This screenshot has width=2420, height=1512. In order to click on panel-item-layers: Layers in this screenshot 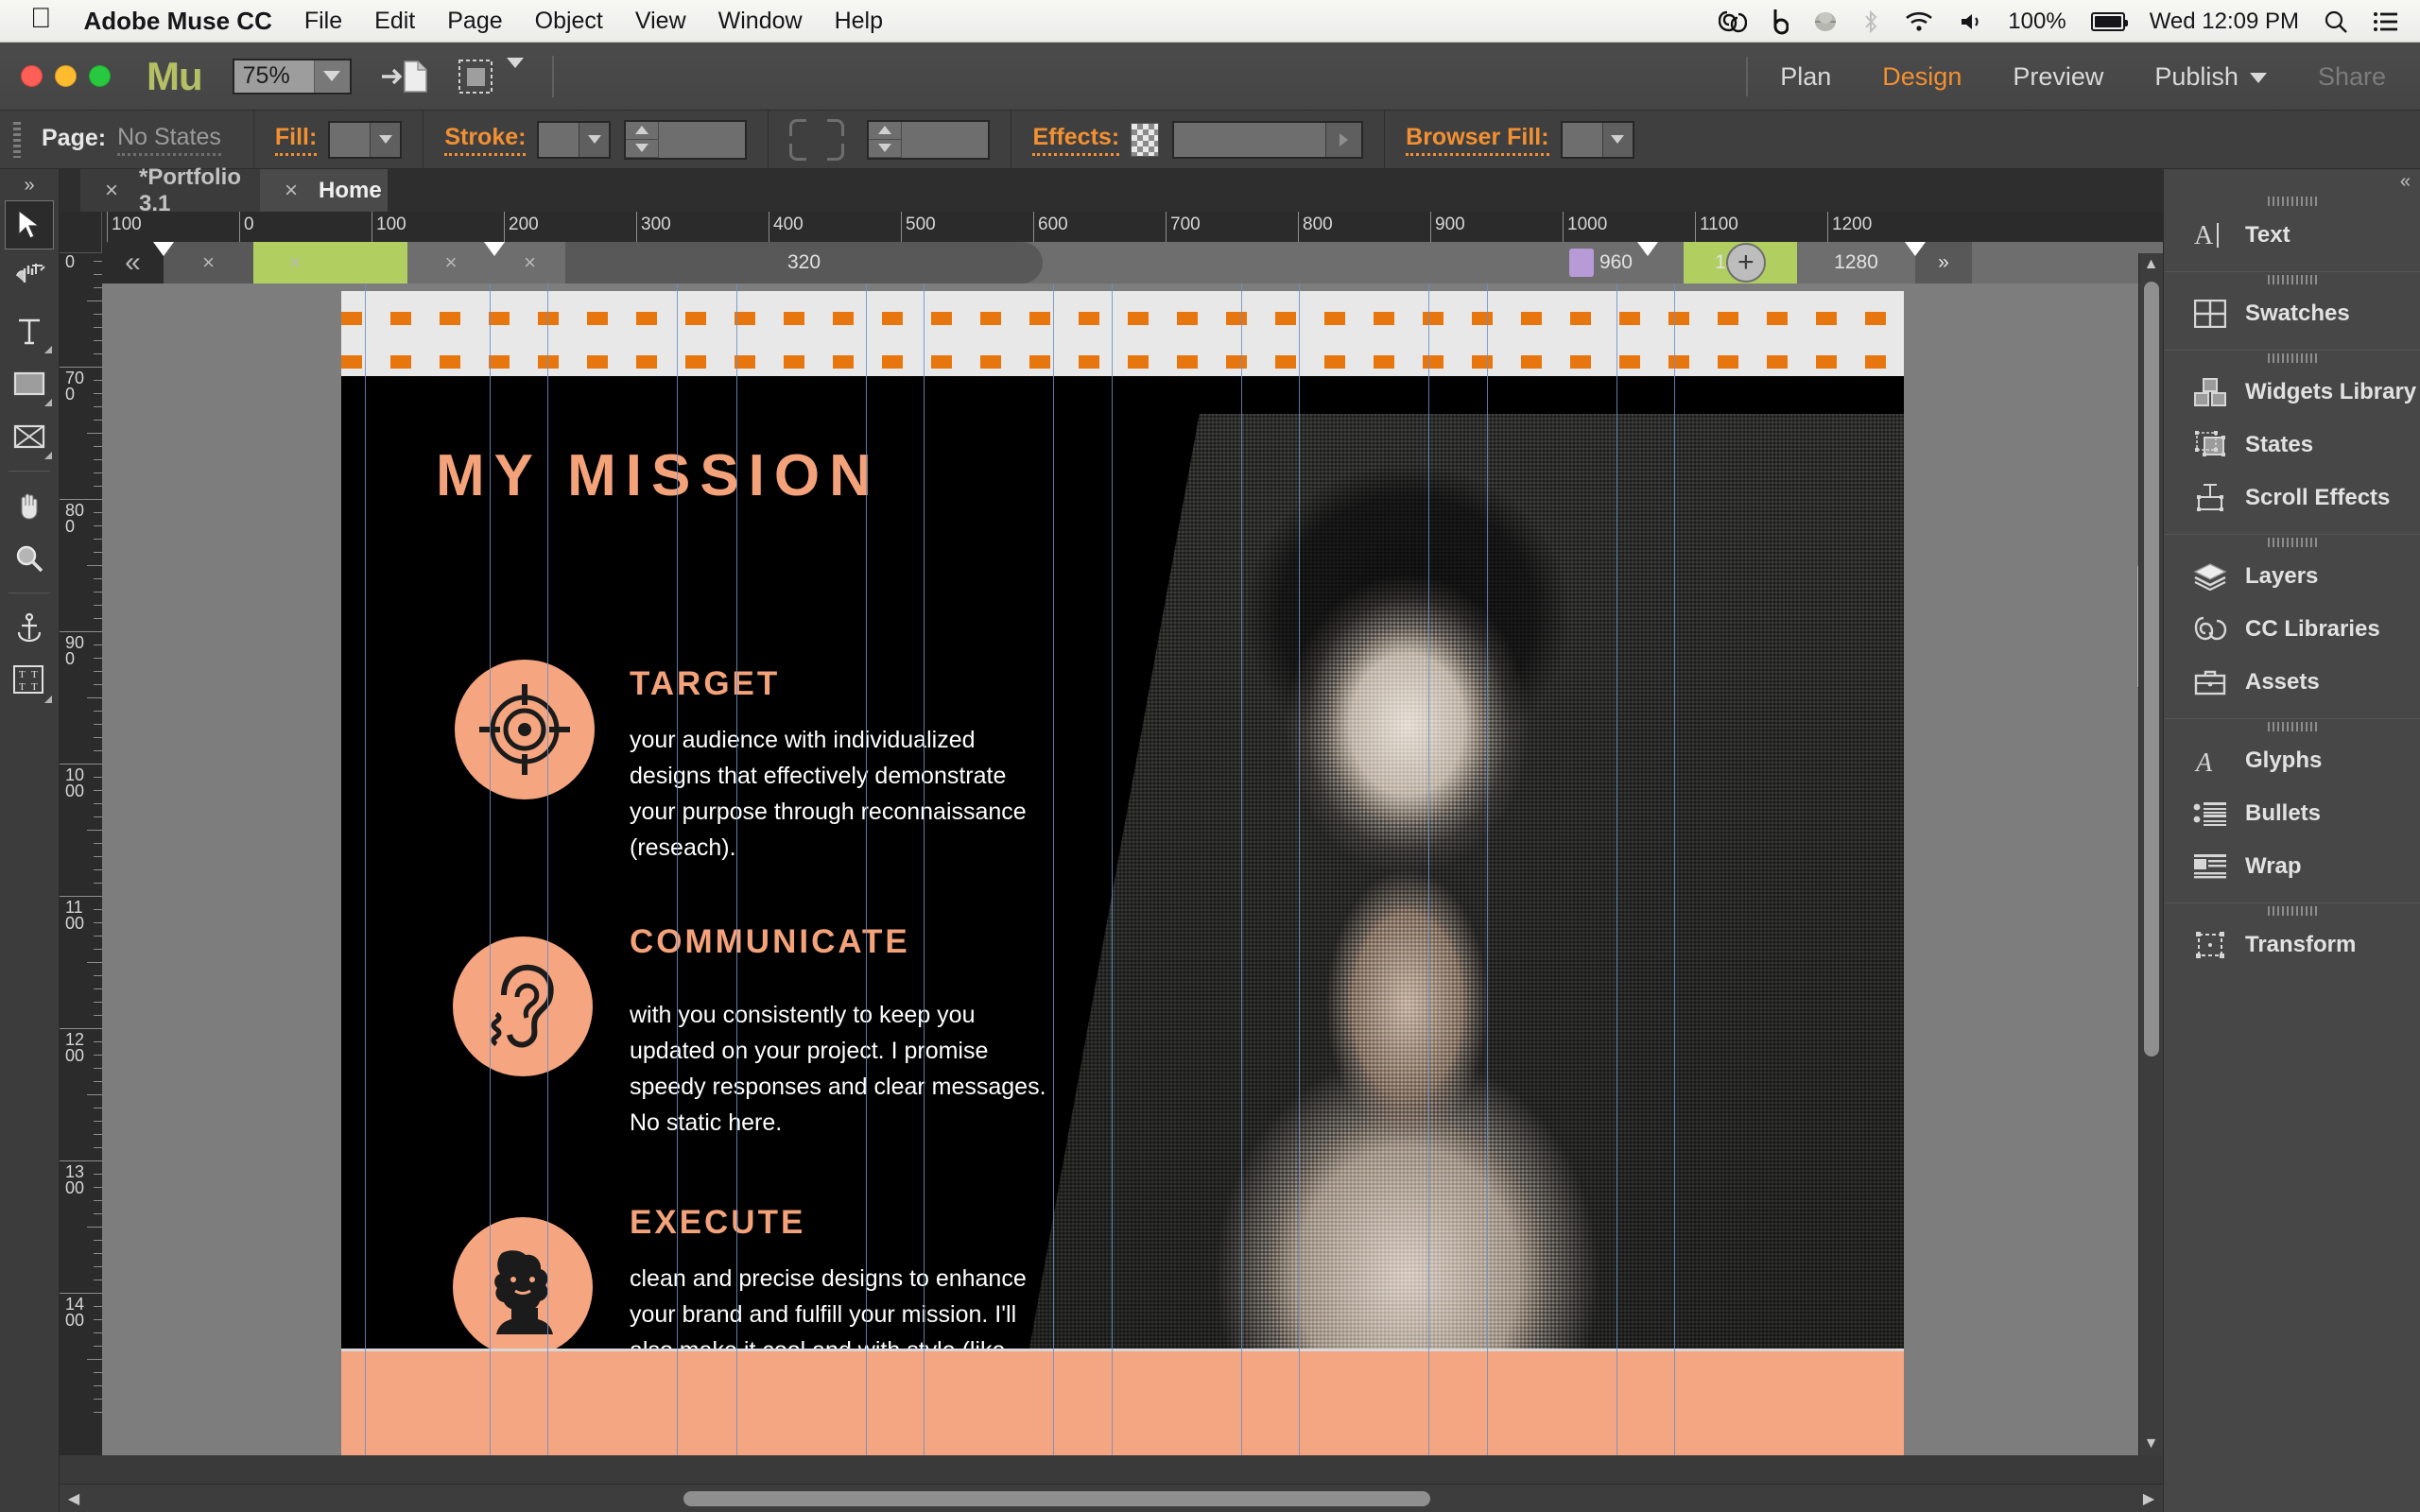, I will do `click(2292, 576)`.